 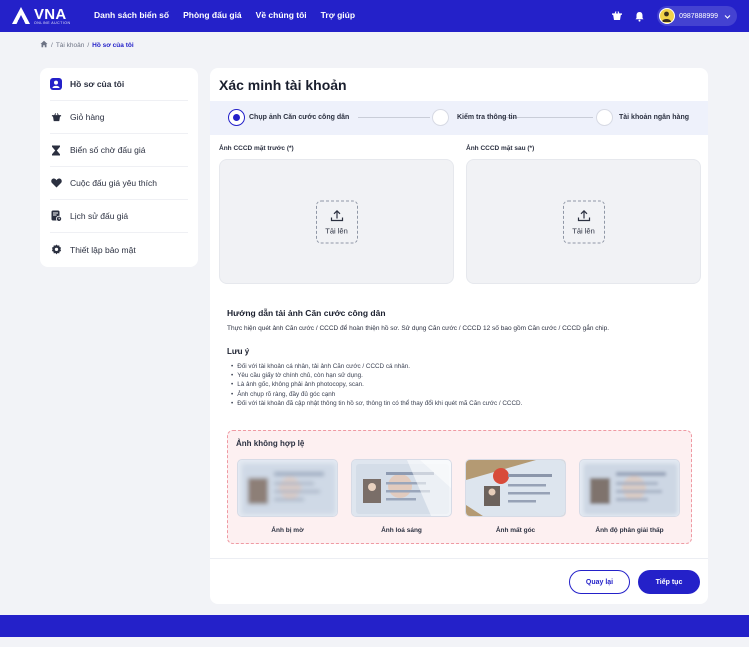 I want to click on sidebar-item-label: Hồ sơ của tôi, so click(x=97, y=84).